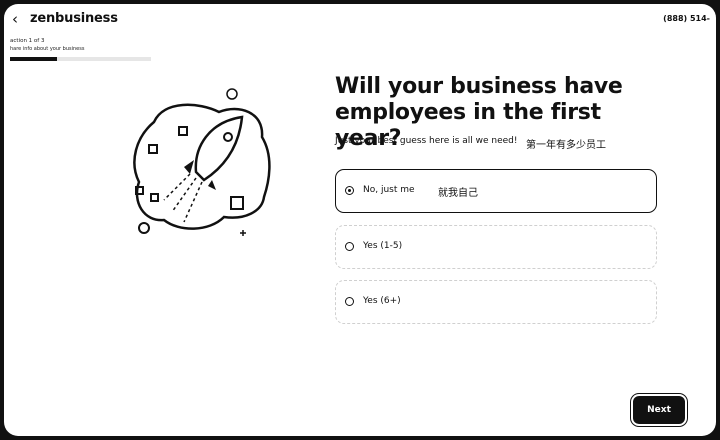  Describe the element at coordinates (47, 49) in the screenshot. I see `progress-step-label: hare info about your business` at that location.